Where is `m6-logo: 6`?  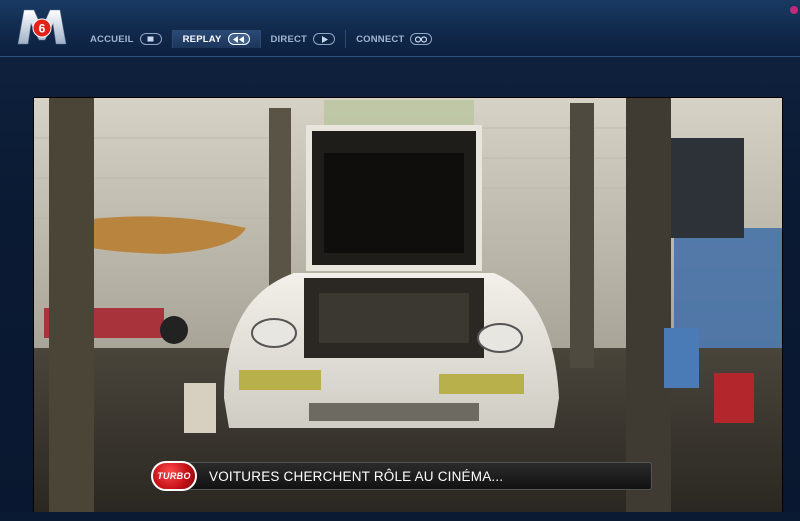 m6-logo: 6 is located at coordinates (42, 26).